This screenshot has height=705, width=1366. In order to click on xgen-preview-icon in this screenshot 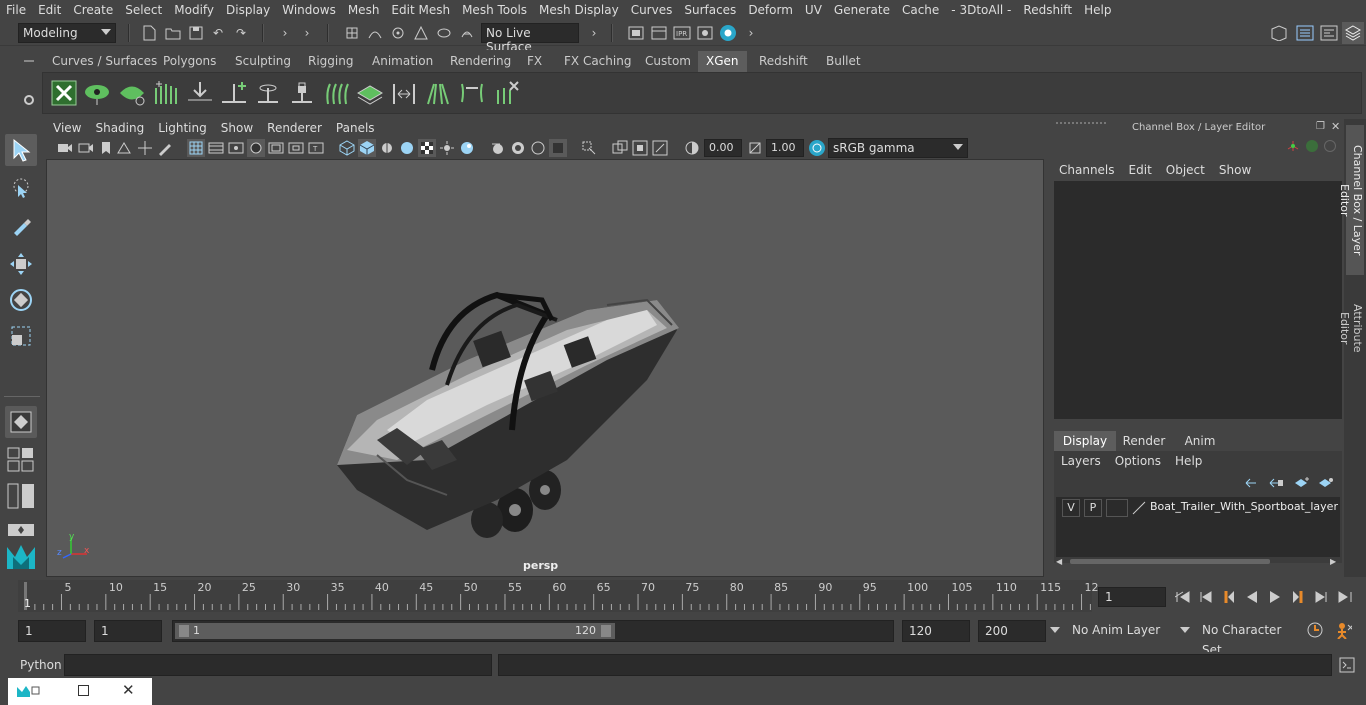, I will do `click(97, 93)`.